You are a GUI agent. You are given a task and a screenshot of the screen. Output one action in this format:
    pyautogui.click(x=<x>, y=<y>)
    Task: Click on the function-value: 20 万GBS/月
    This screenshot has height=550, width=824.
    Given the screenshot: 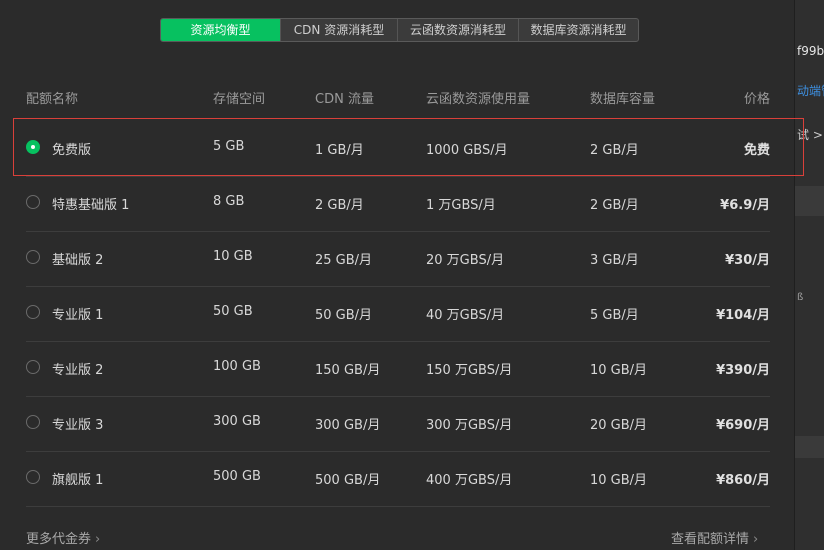 What is the action you would take?
    pyautogui.click(x=465, y=260)
    